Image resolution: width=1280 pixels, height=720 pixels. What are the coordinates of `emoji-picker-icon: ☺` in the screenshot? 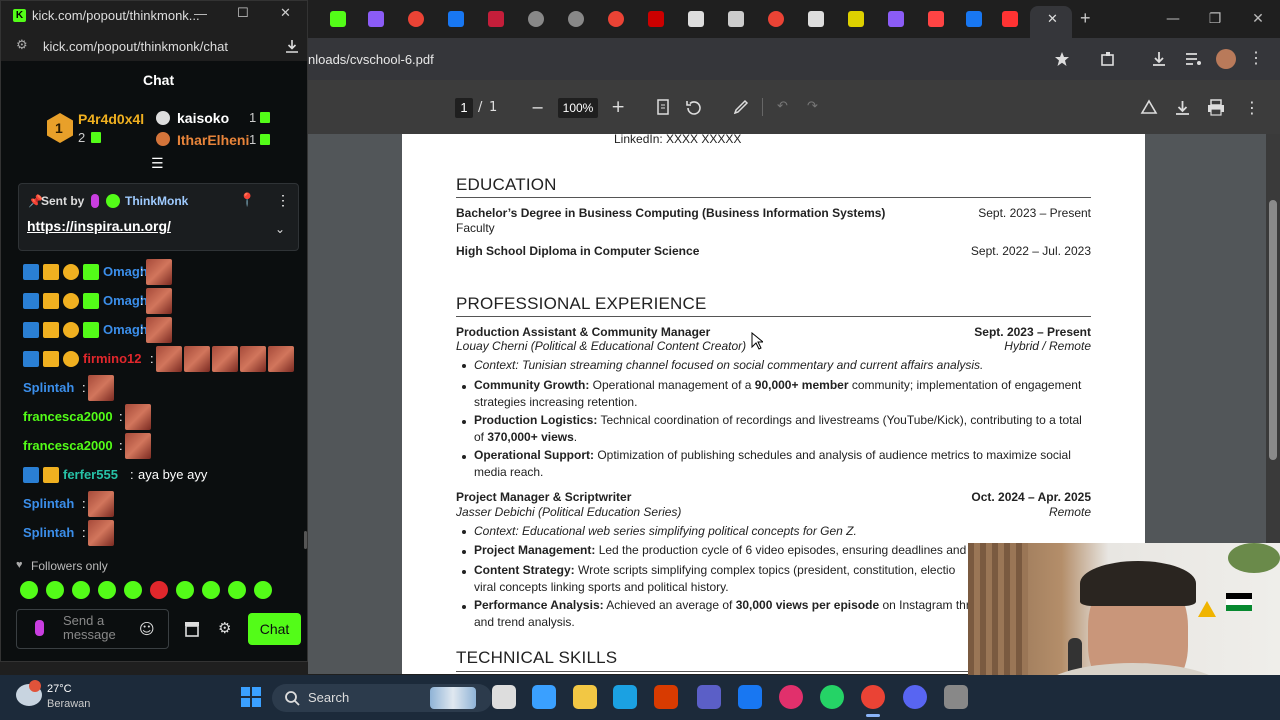 It's located at (147, 629).